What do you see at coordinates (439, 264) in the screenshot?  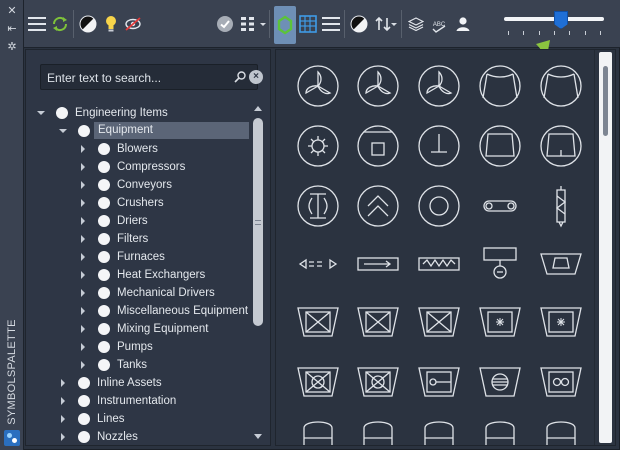 I see `conveyor-zigzag-symbol` at bounding box center [439, 264].